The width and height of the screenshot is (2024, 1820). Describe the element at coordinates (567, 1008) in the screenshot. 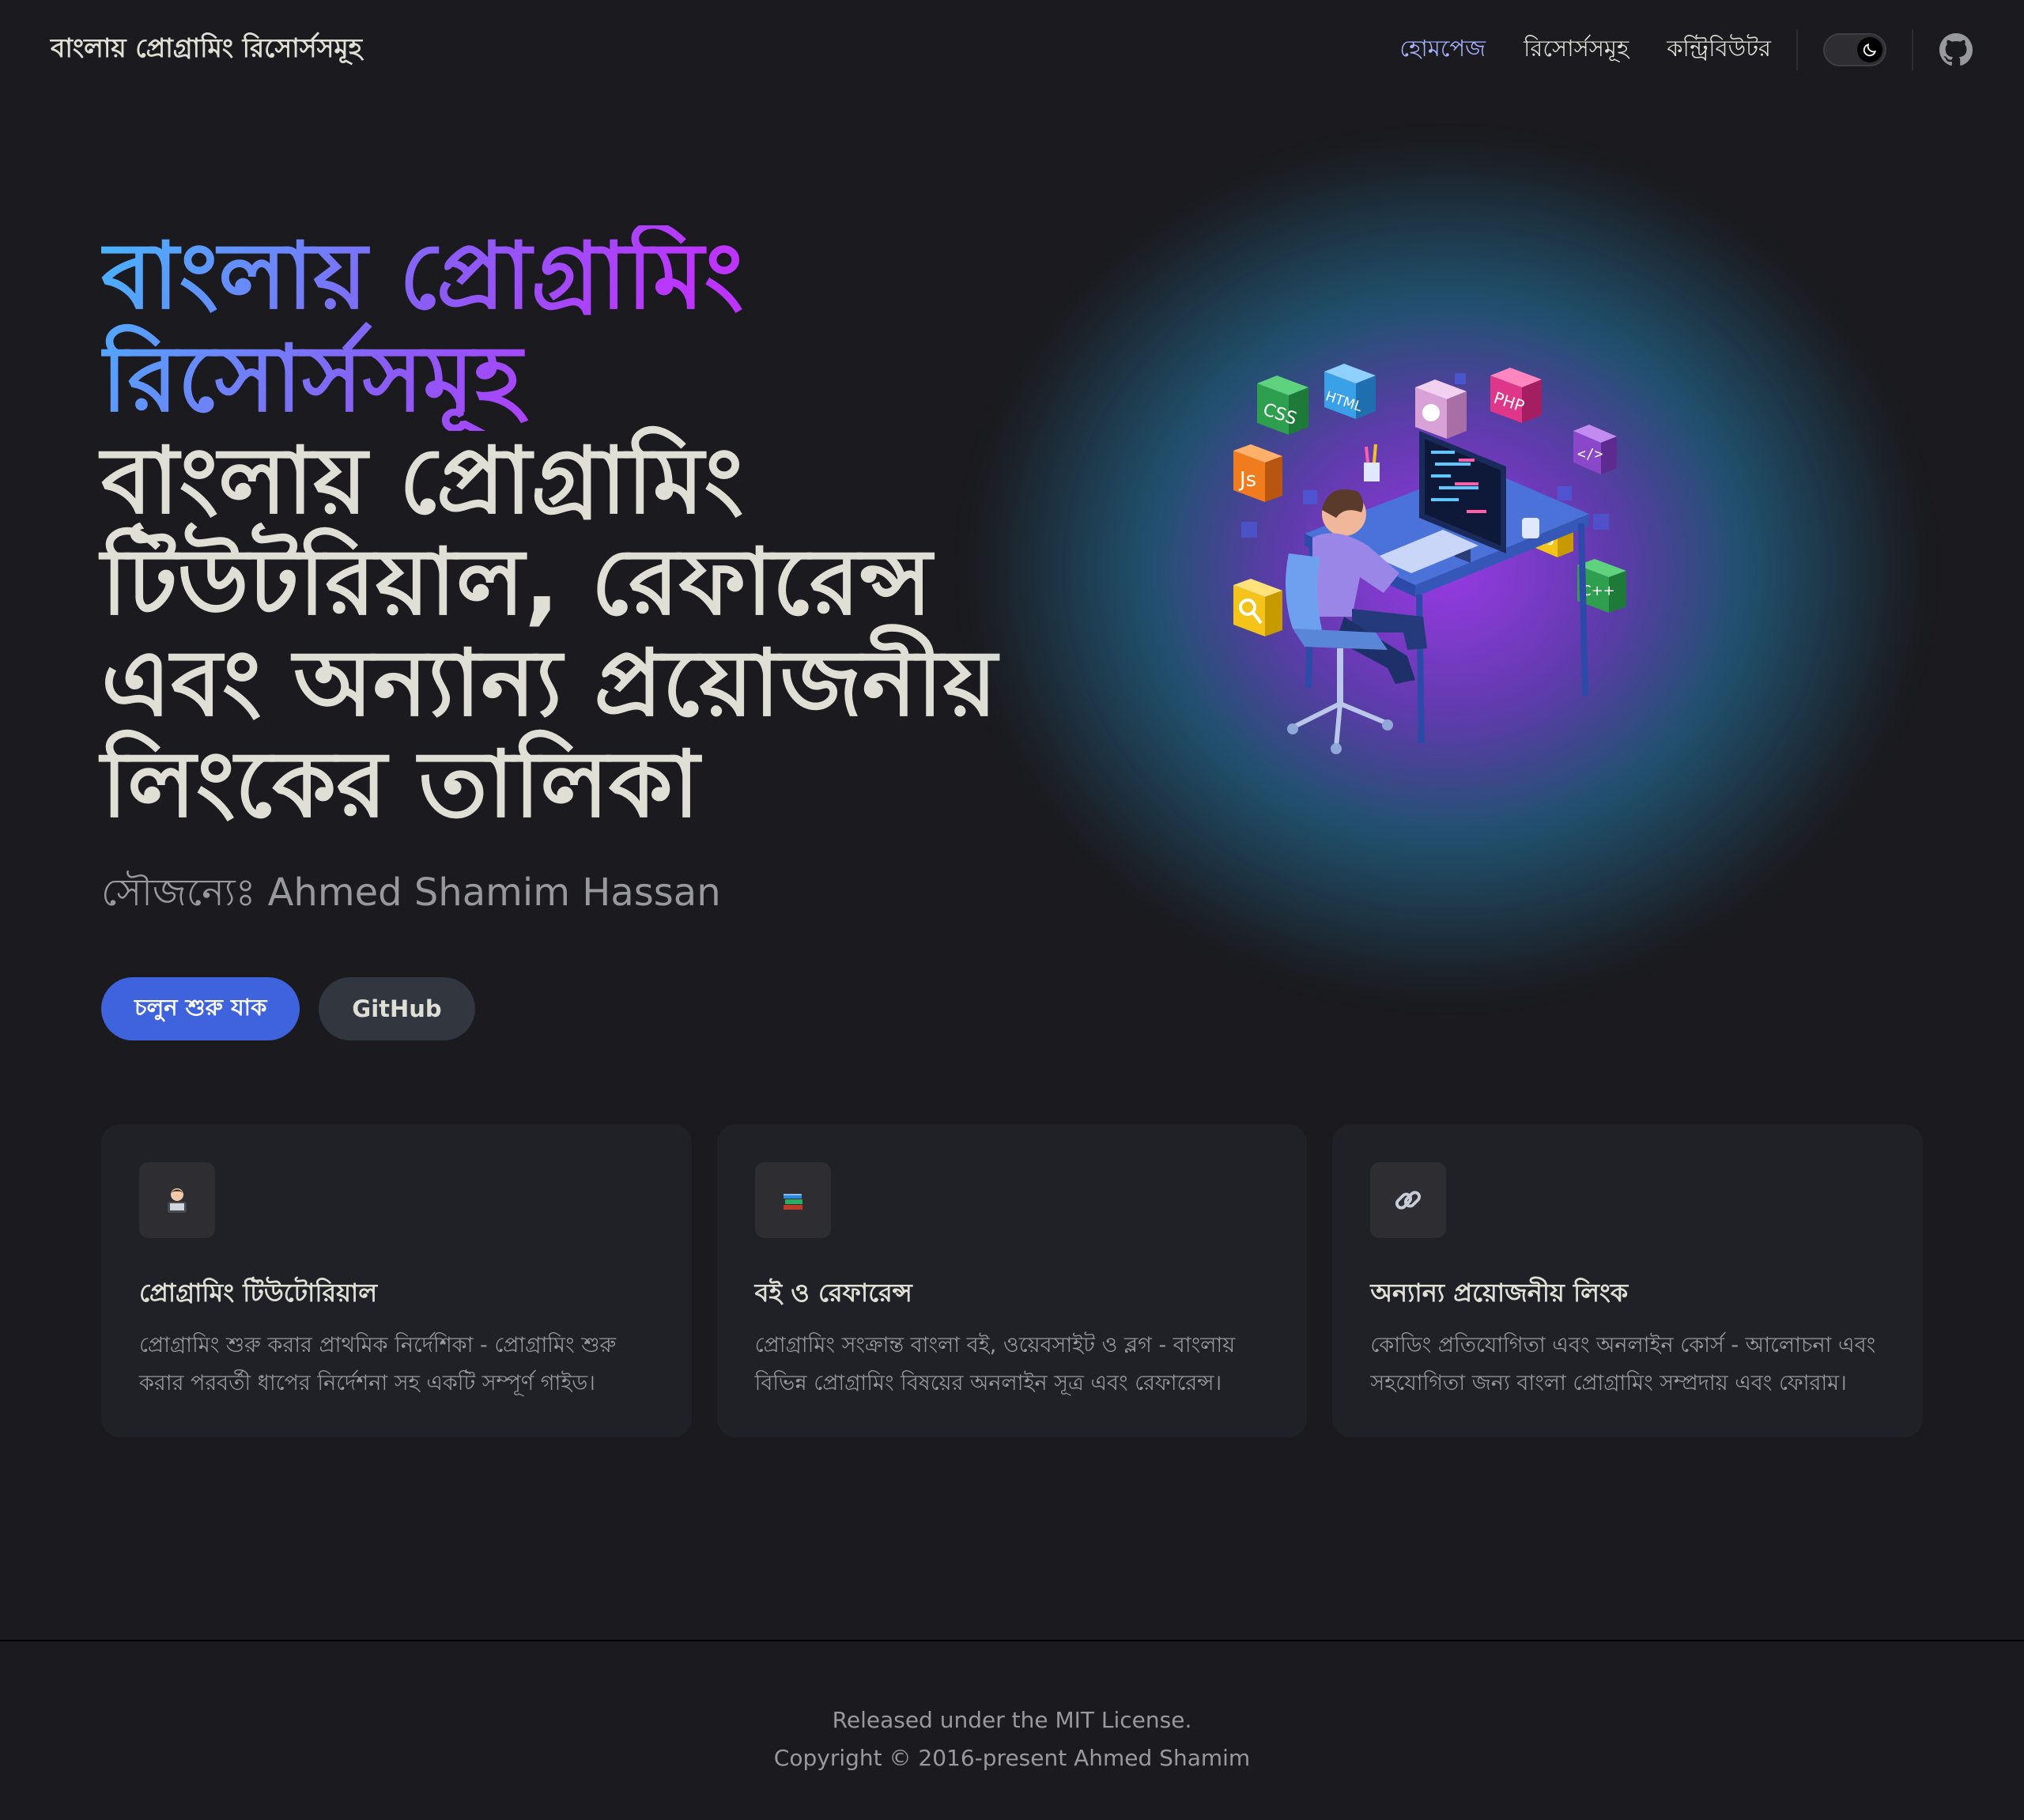

I see `hero-actions: চলুন শুরু যাক GitHub` at that location.